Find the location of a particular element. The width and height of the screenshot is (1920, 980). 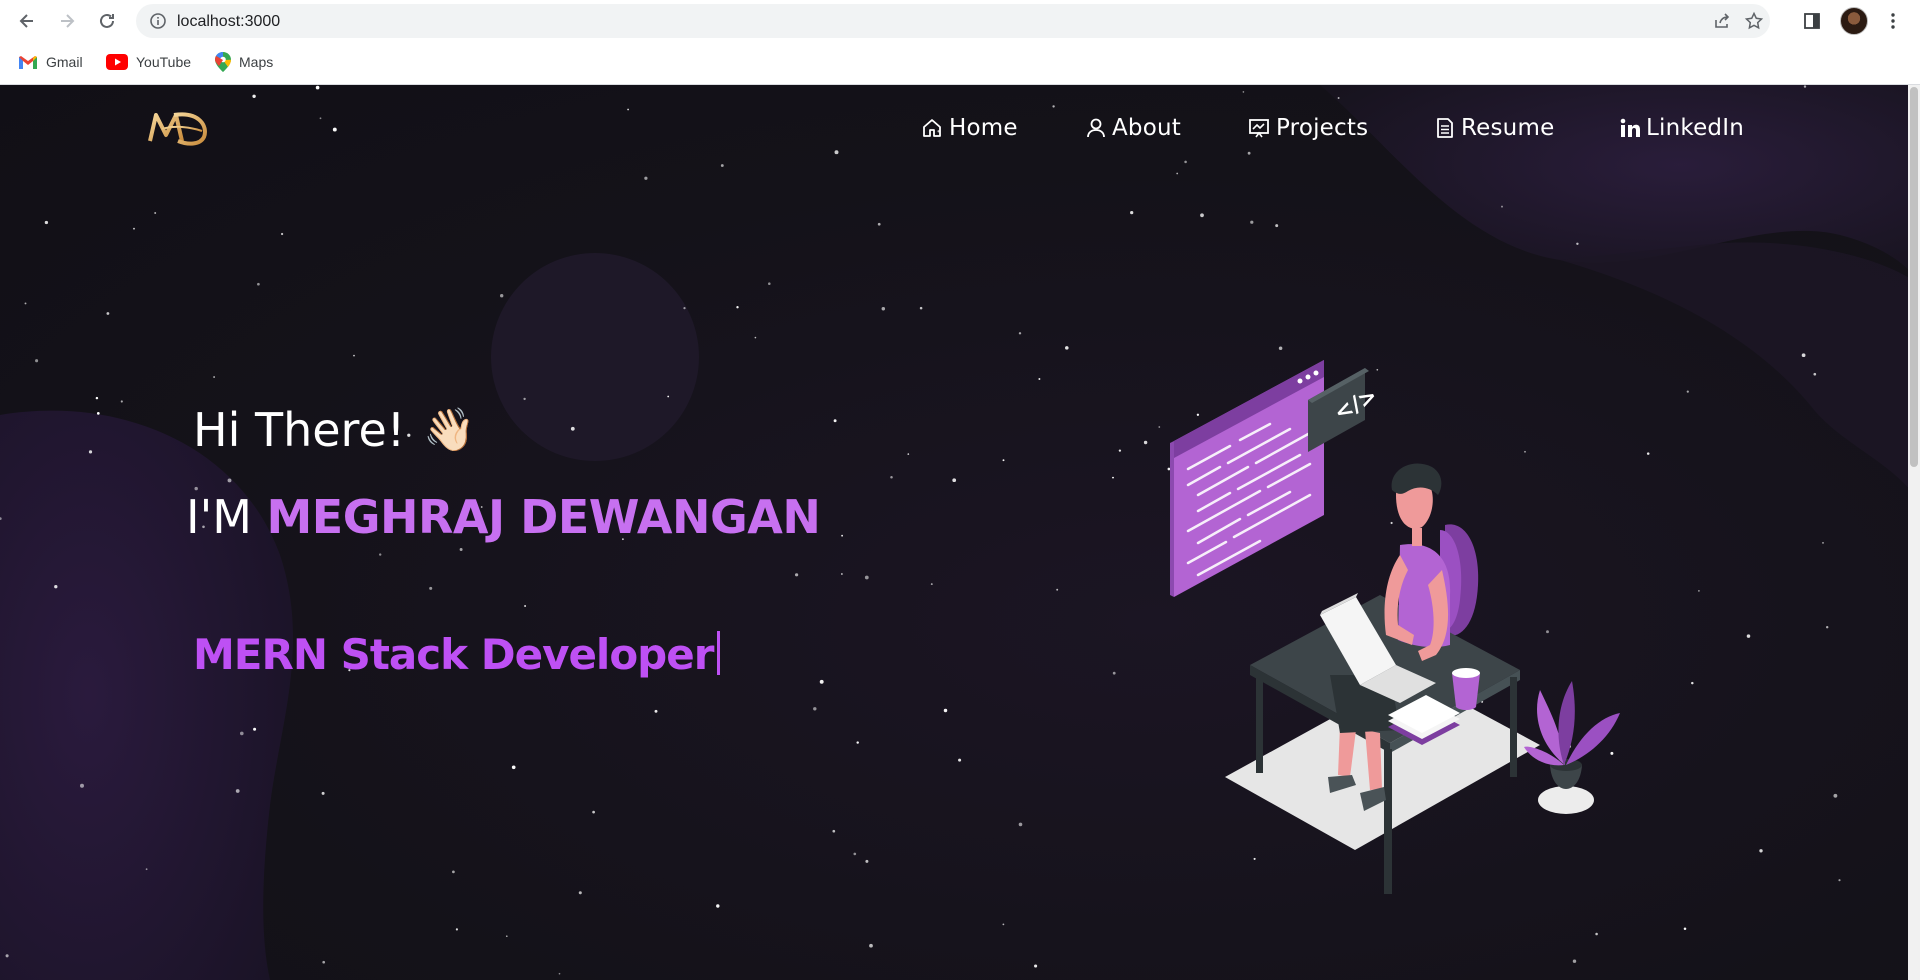

document-icon is located at coordinates (1445, 128).